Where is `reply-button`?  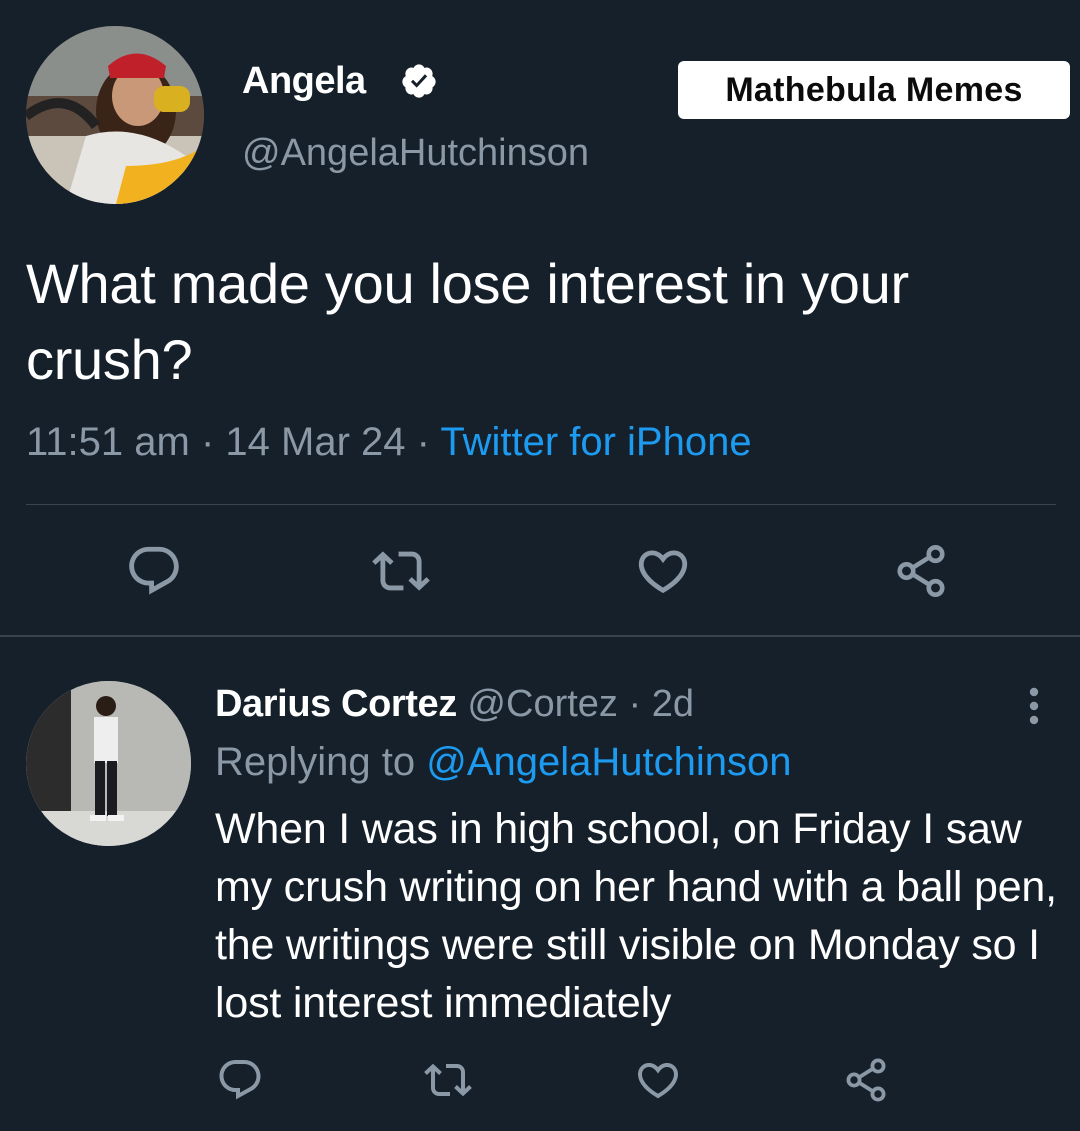
reply-button is located at coordinates (154, 571).